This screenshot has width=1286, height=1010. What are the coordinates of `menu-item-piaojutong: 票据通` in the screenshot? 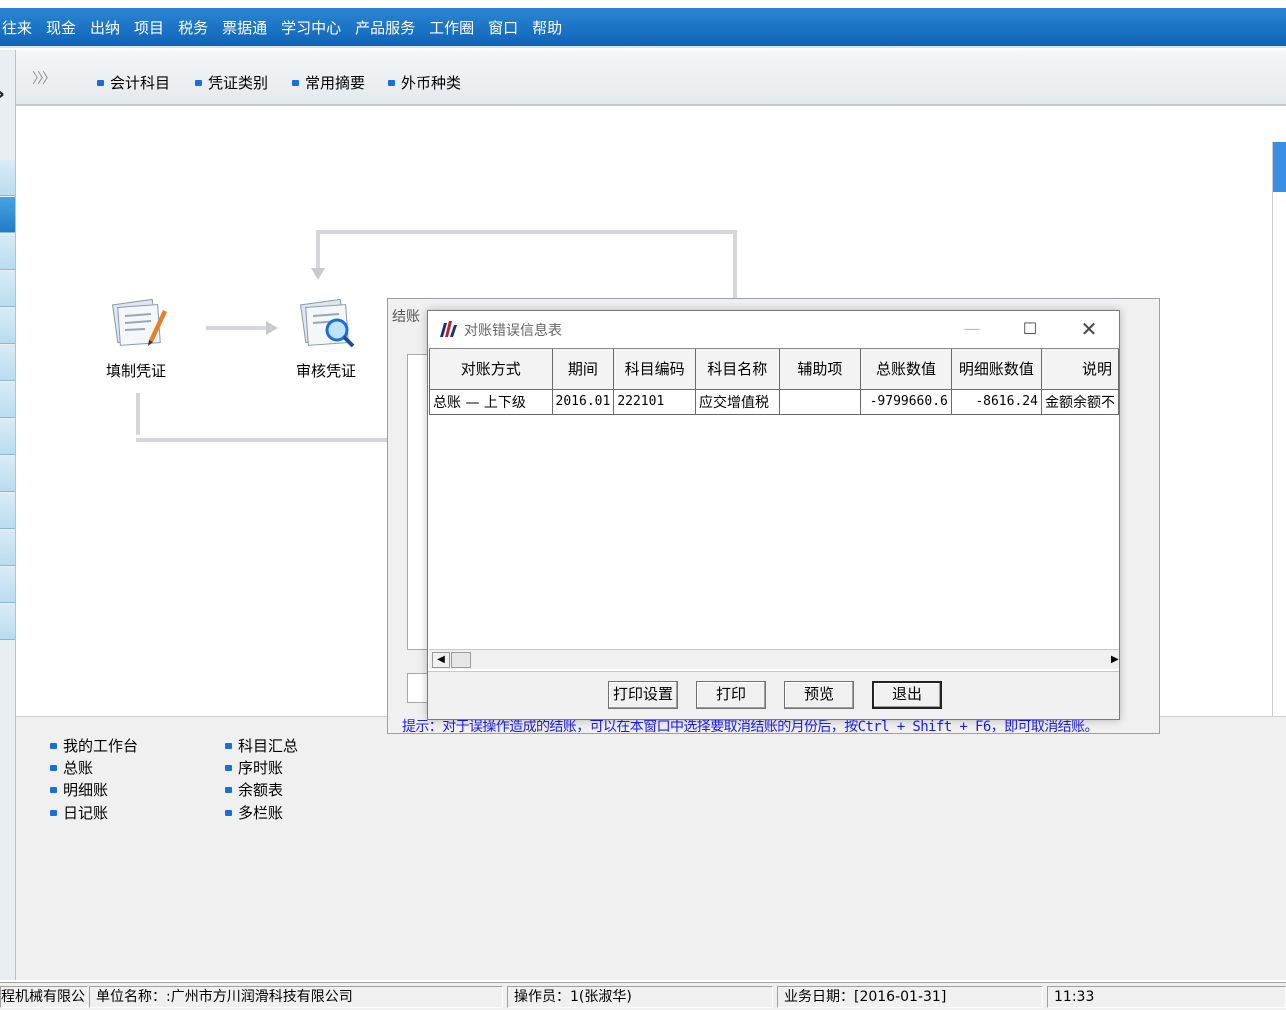 It's located at (244, 27).